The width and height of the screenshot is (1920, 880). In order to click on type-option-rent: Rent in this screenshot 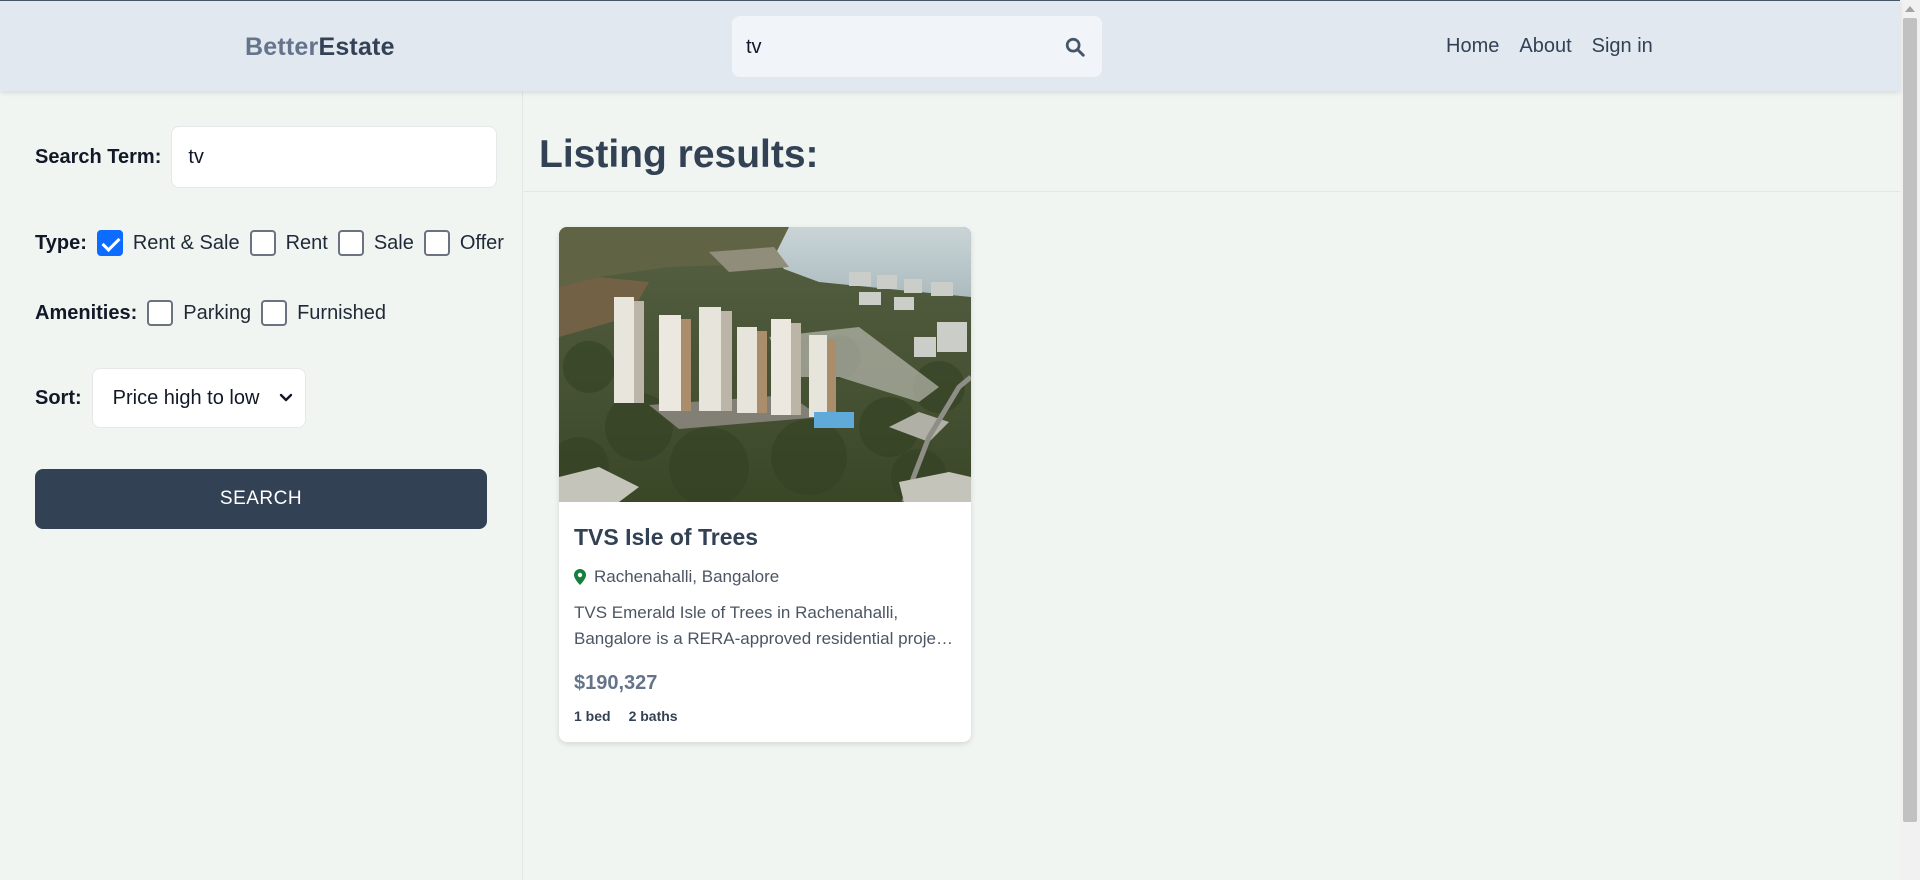, I will do `click(288, 243)`.